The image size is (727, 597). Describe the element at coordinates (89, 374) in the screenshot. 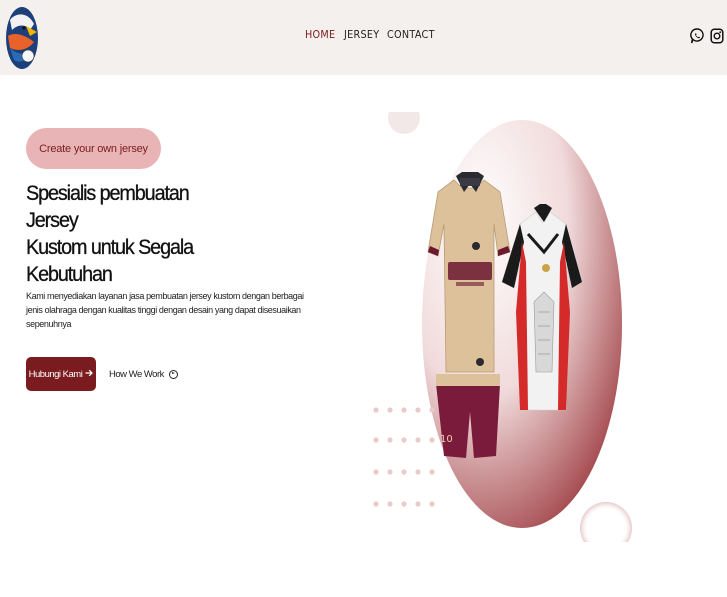

I see `arrow-right-icon` at that location.